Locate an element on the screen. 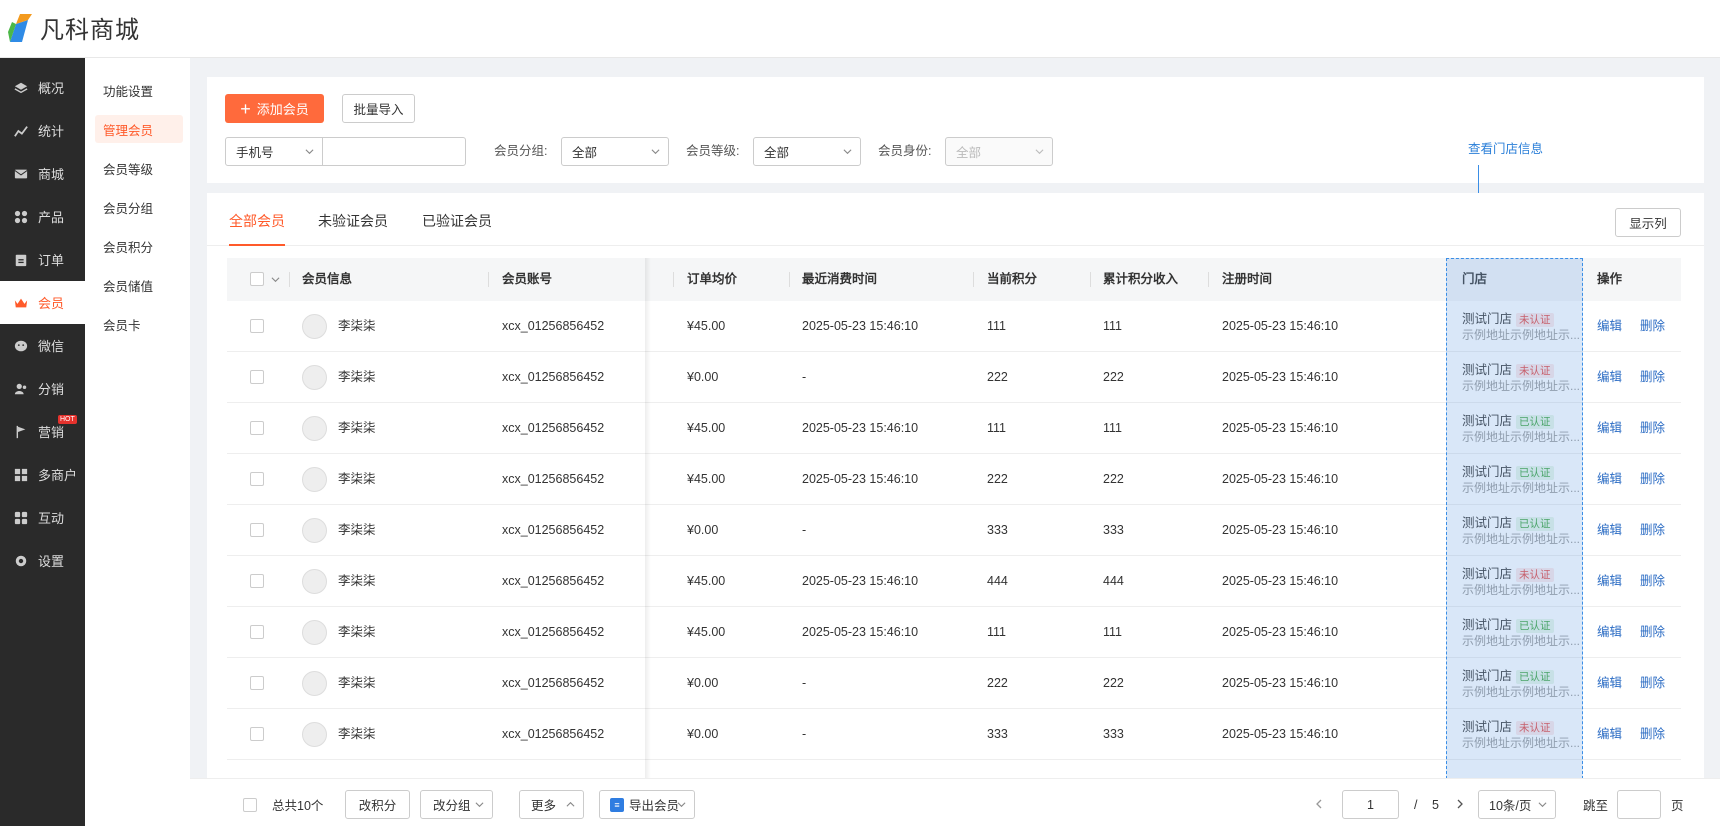 The width and height of the screenshot is (1720, 826). gear-icon is located at coordinates (20, 560).